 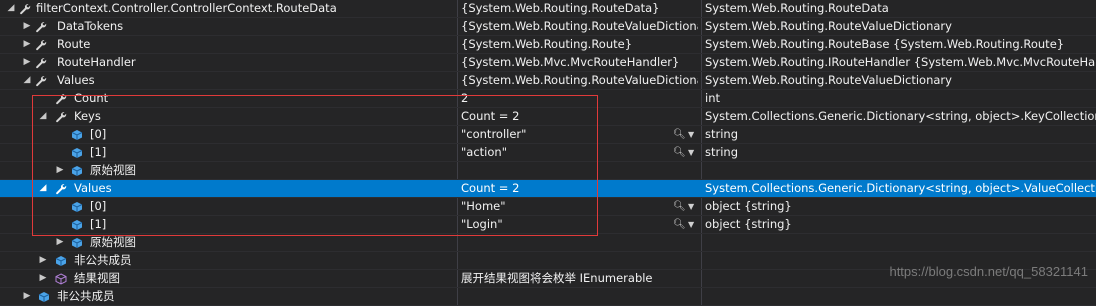 I want to click on value-cell: {System.Web.Routing.Route}, so click(x=579, y=44).